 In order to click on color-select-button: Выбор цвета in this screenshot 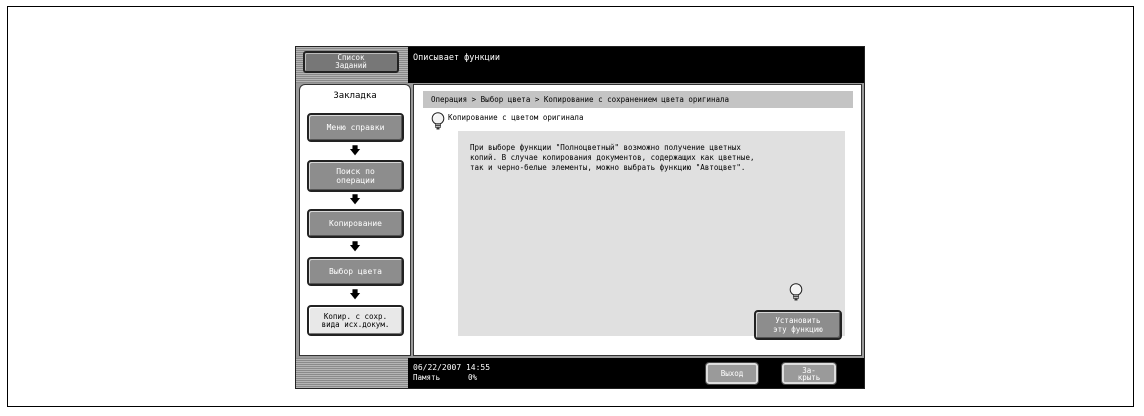, I will do `click(355, 271)`.